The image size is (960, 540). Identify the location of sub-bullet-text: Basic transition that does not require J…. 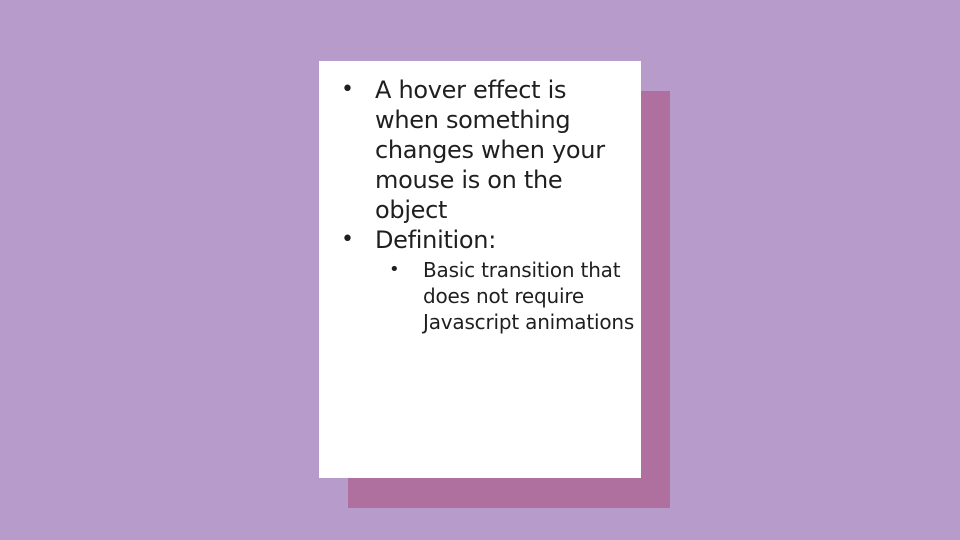
(529, 296).